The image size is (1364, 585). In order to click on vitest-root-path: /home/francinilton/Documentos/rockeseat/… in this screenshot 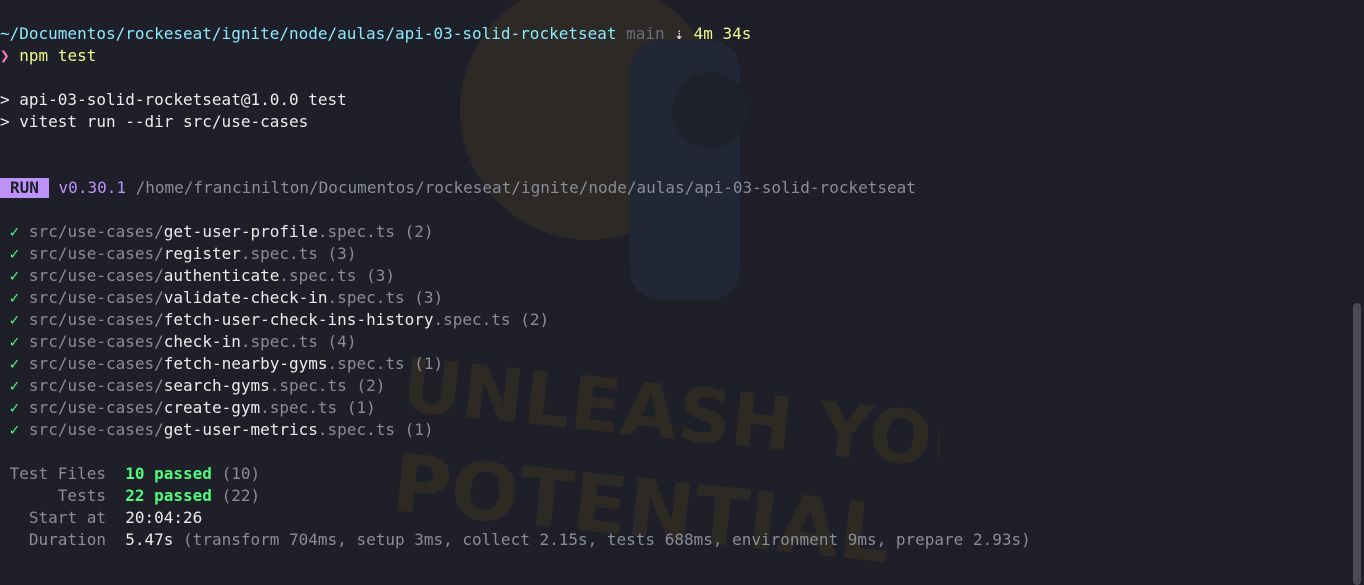, I will do `click(525, 187)`.